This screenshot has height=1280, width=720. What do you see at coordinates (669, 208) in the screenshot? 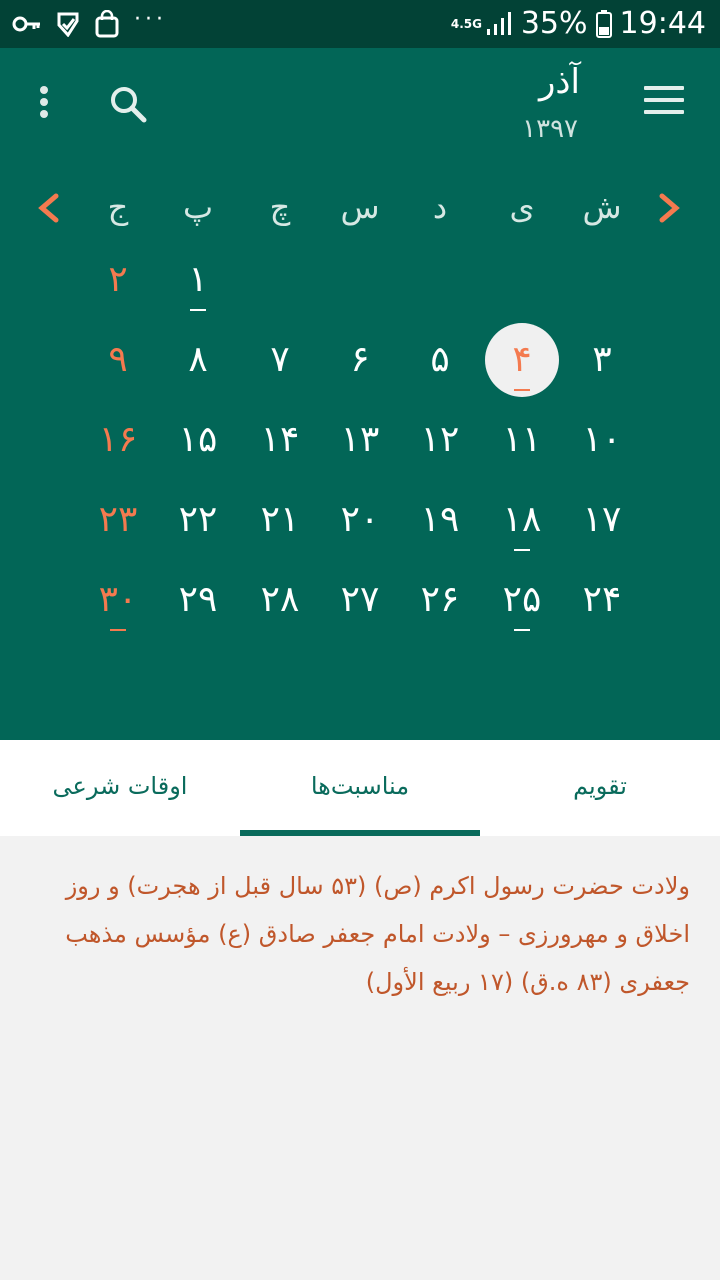
I see `chevron-right-icon` at bounding box center [669, 208].